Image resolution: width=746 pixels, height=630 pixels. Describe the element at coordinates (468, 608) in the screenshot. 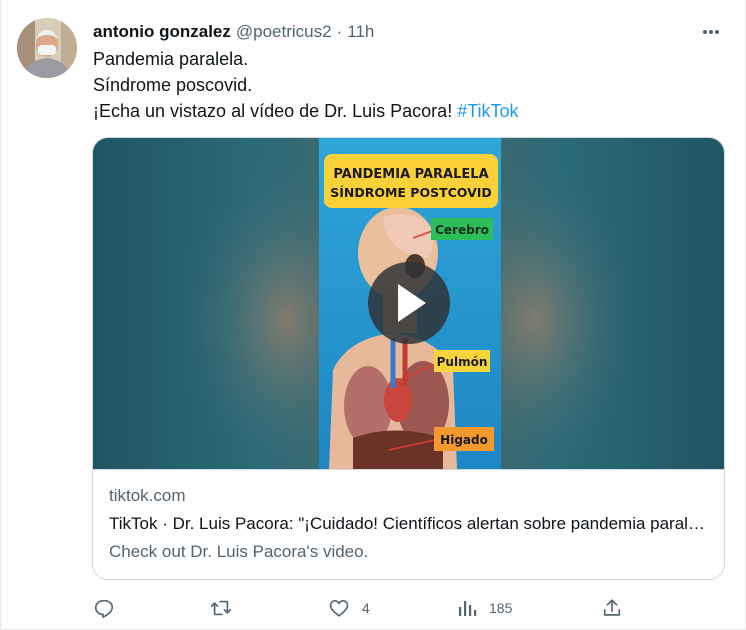

I see `views-icon` at that location.